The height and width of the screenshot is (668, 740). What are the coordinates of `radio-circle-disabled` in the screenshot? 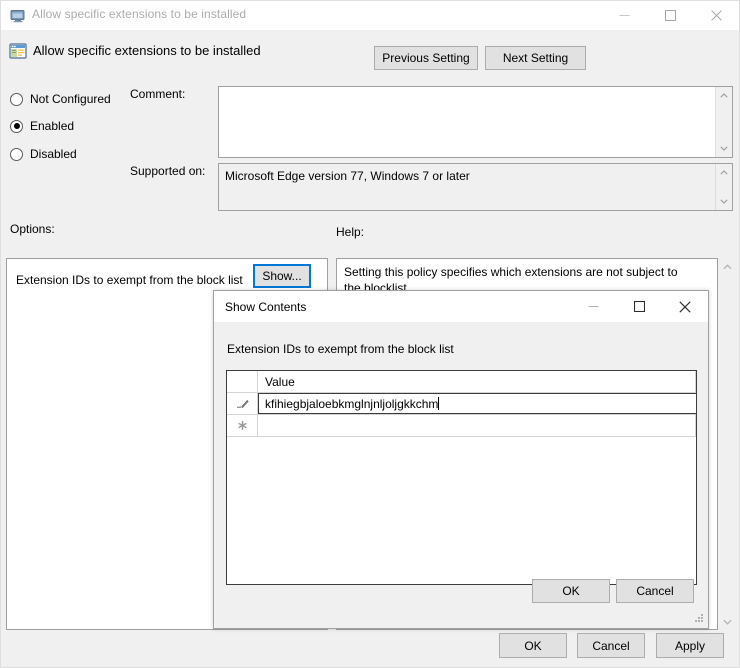 It's located at (16, 154).